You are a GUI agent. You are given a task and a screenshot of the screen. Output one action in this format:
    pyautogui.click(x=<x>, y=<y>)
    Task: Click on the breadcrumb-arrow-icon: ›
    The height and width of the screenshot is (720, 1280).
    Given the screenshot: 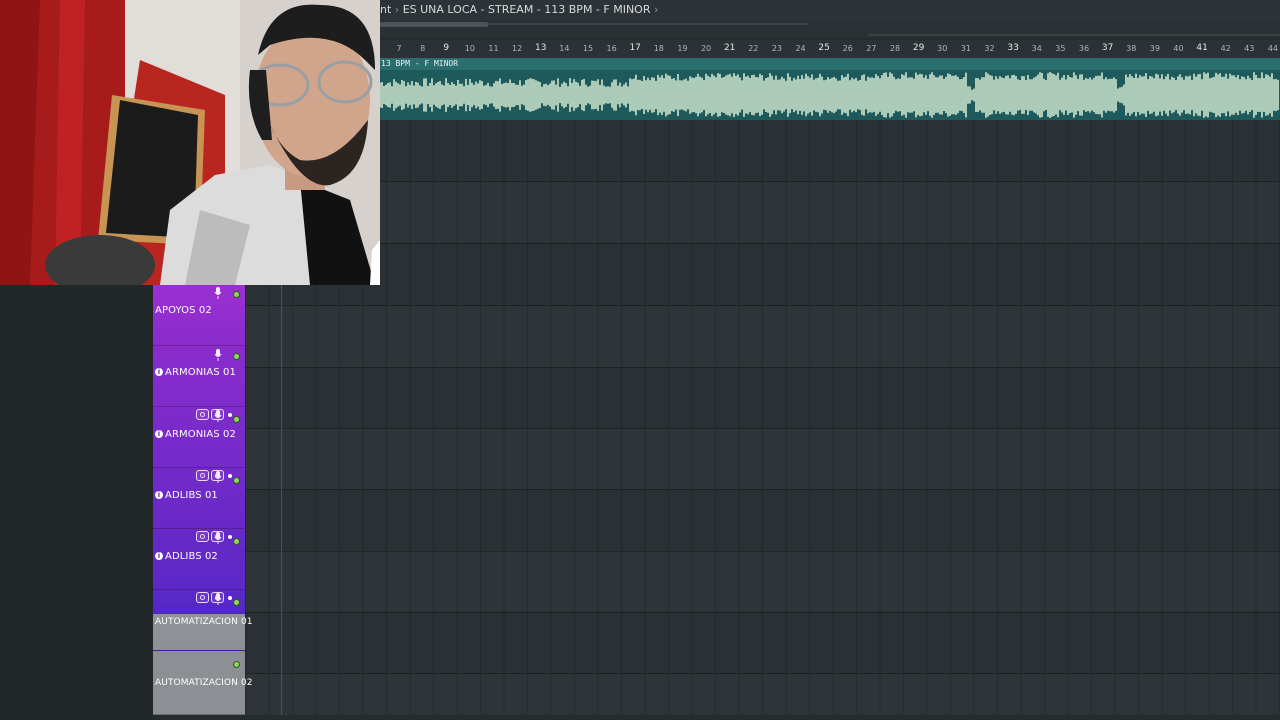 What is the action you would take?
    pyautogui.click(x=656, y=9)
    